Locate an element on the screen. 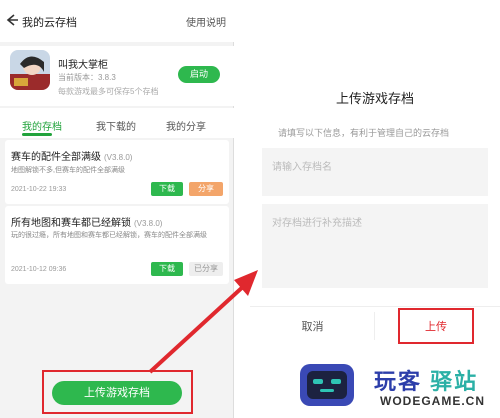 The width and height of the screenshot is (500, 418). watermark-logo: 玩客 驿站 WODEGAME.CN is located at coordinates (396, 388).